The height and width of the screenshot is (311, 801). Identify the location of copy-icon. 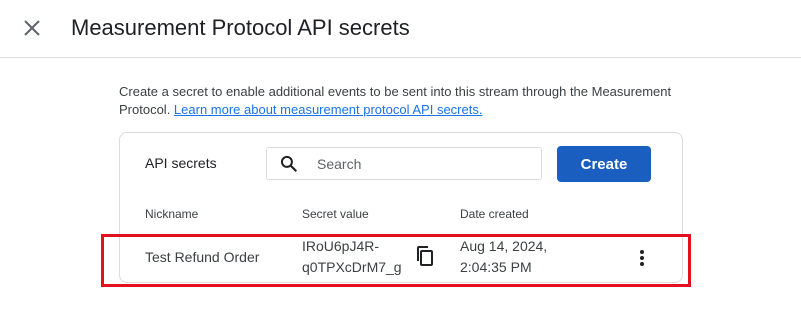
(425, 256).